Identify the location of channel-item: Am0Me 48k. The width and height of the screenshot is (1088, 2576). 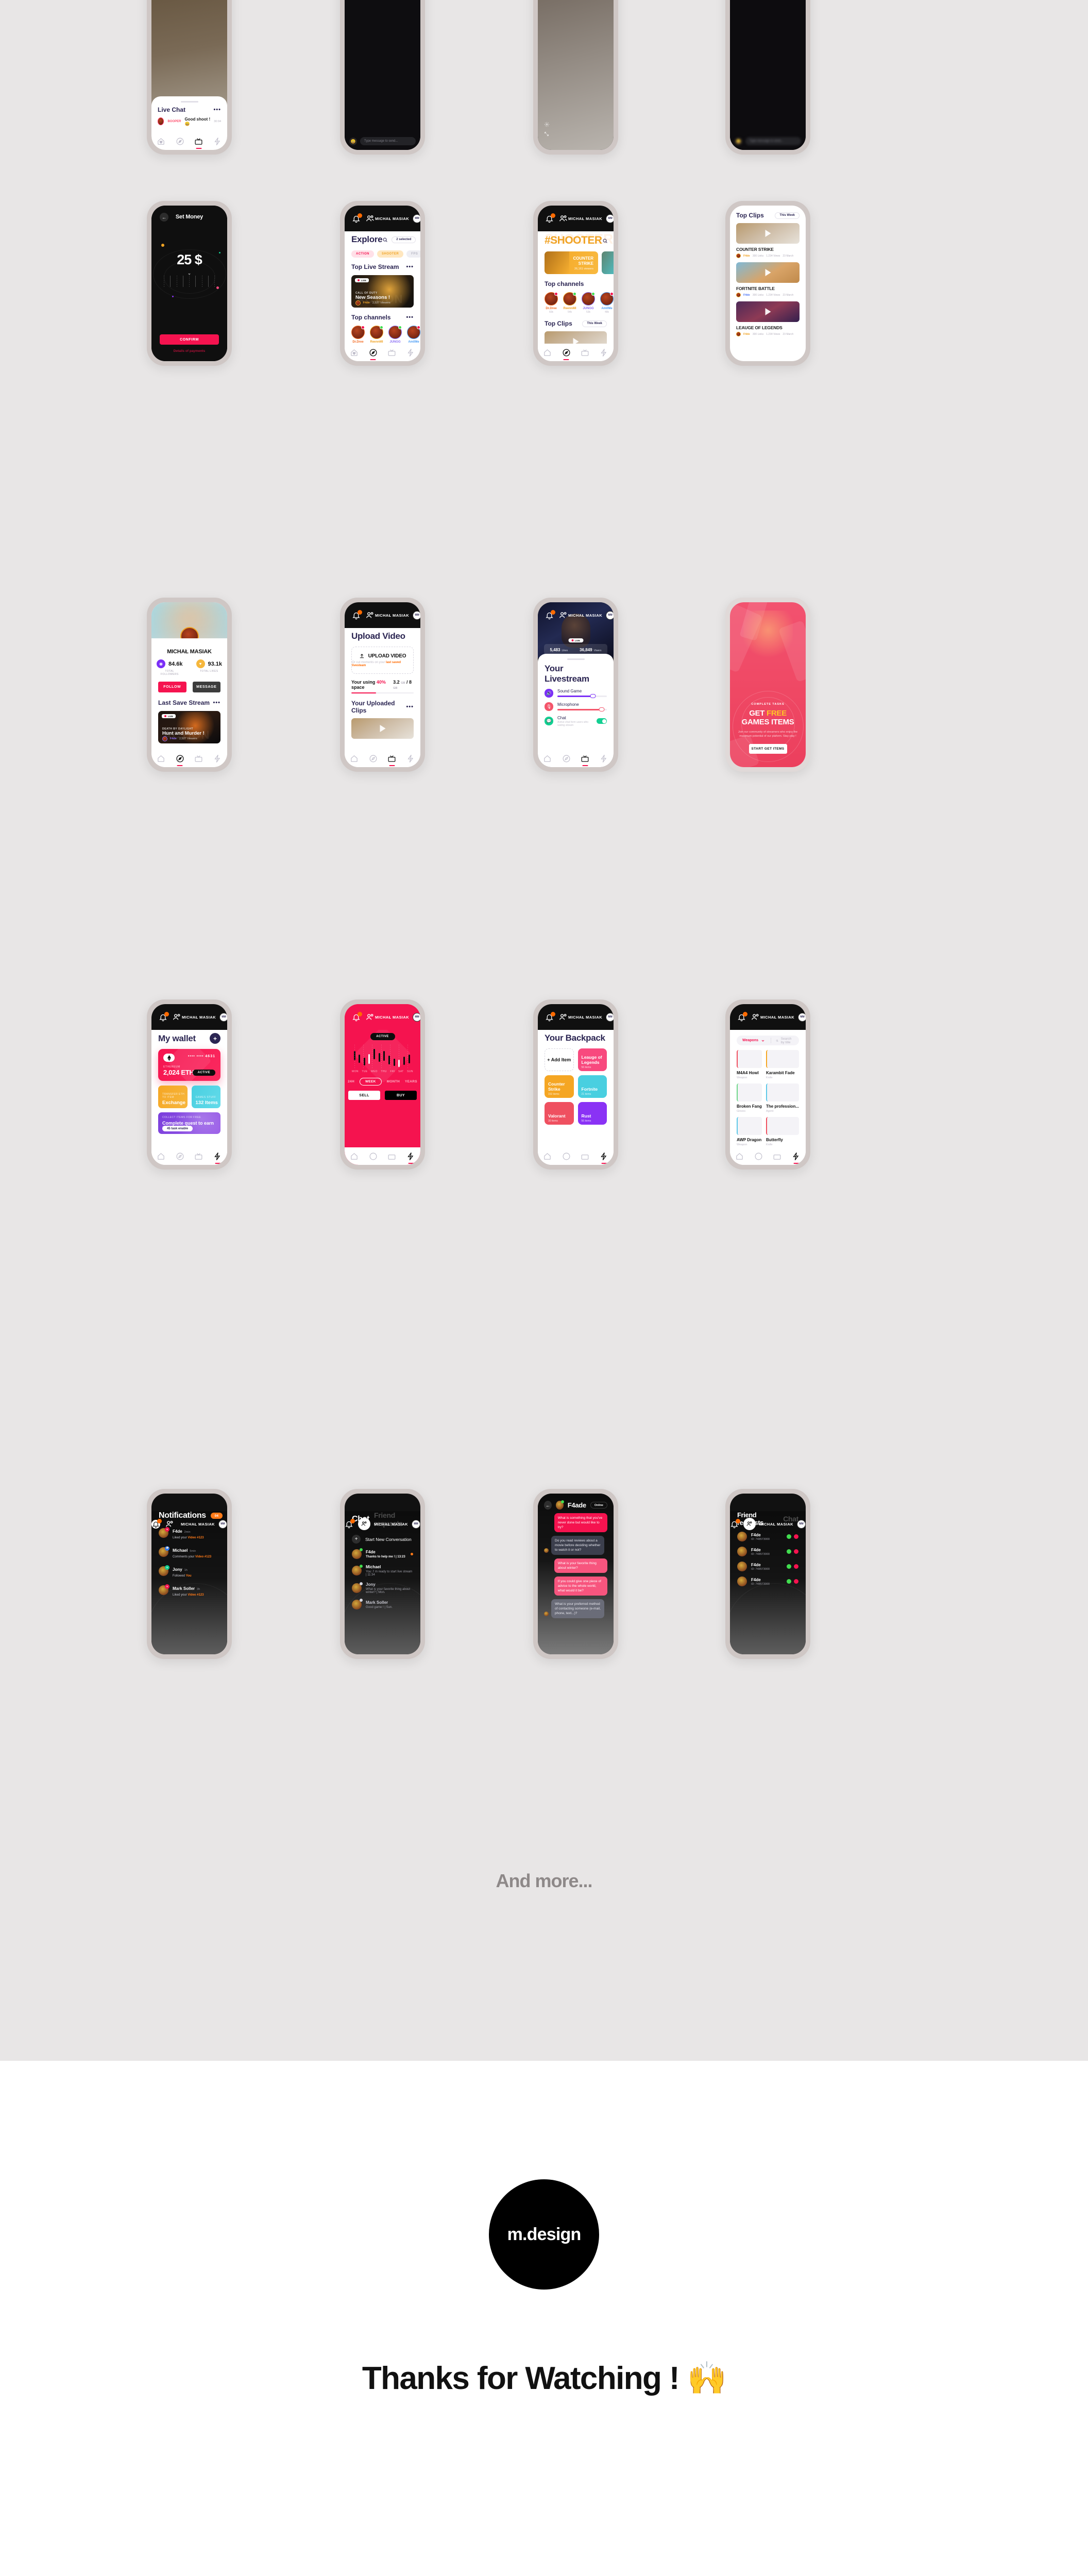
(607, 303).